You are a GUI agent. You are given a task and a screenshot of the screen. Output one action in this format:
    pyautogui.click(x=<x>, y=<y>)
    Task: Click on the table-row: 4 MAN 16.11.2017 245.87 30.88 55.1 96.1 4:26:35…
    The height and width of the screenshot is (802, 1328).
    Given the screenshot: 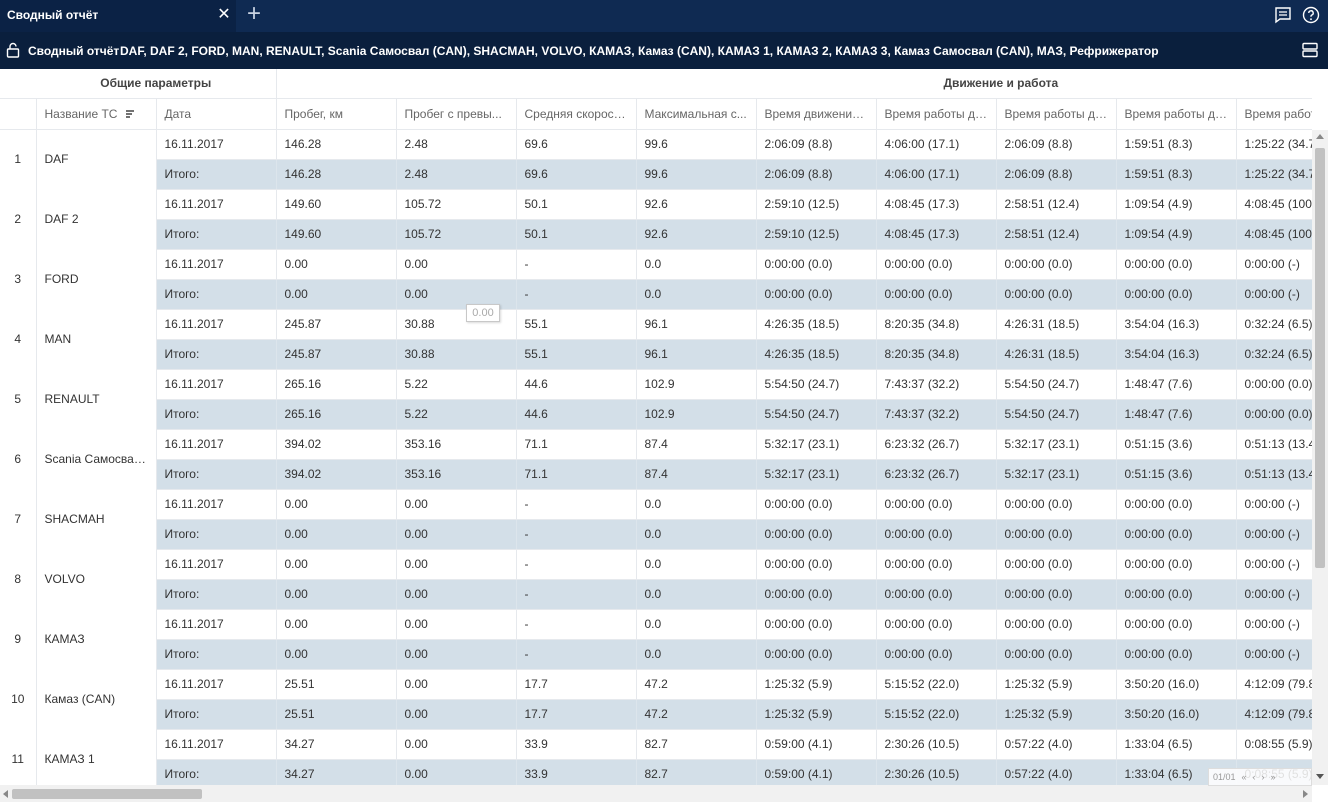 What is the action you would take?
    pyautogui.click(x=656, y=339)
    